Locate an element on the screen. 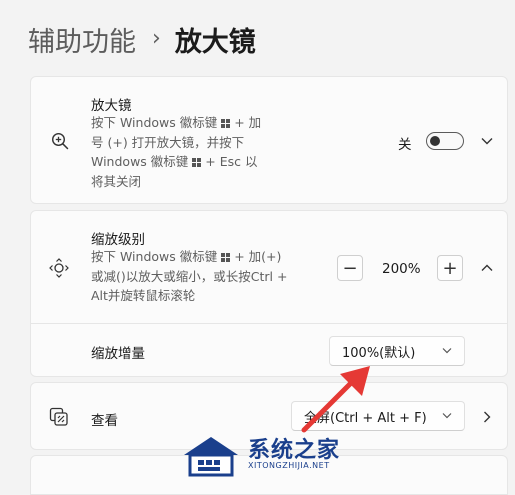 The width and height of the screenshot is (515, 495). zoom-in-button: + is located at coordinates (450, 268).